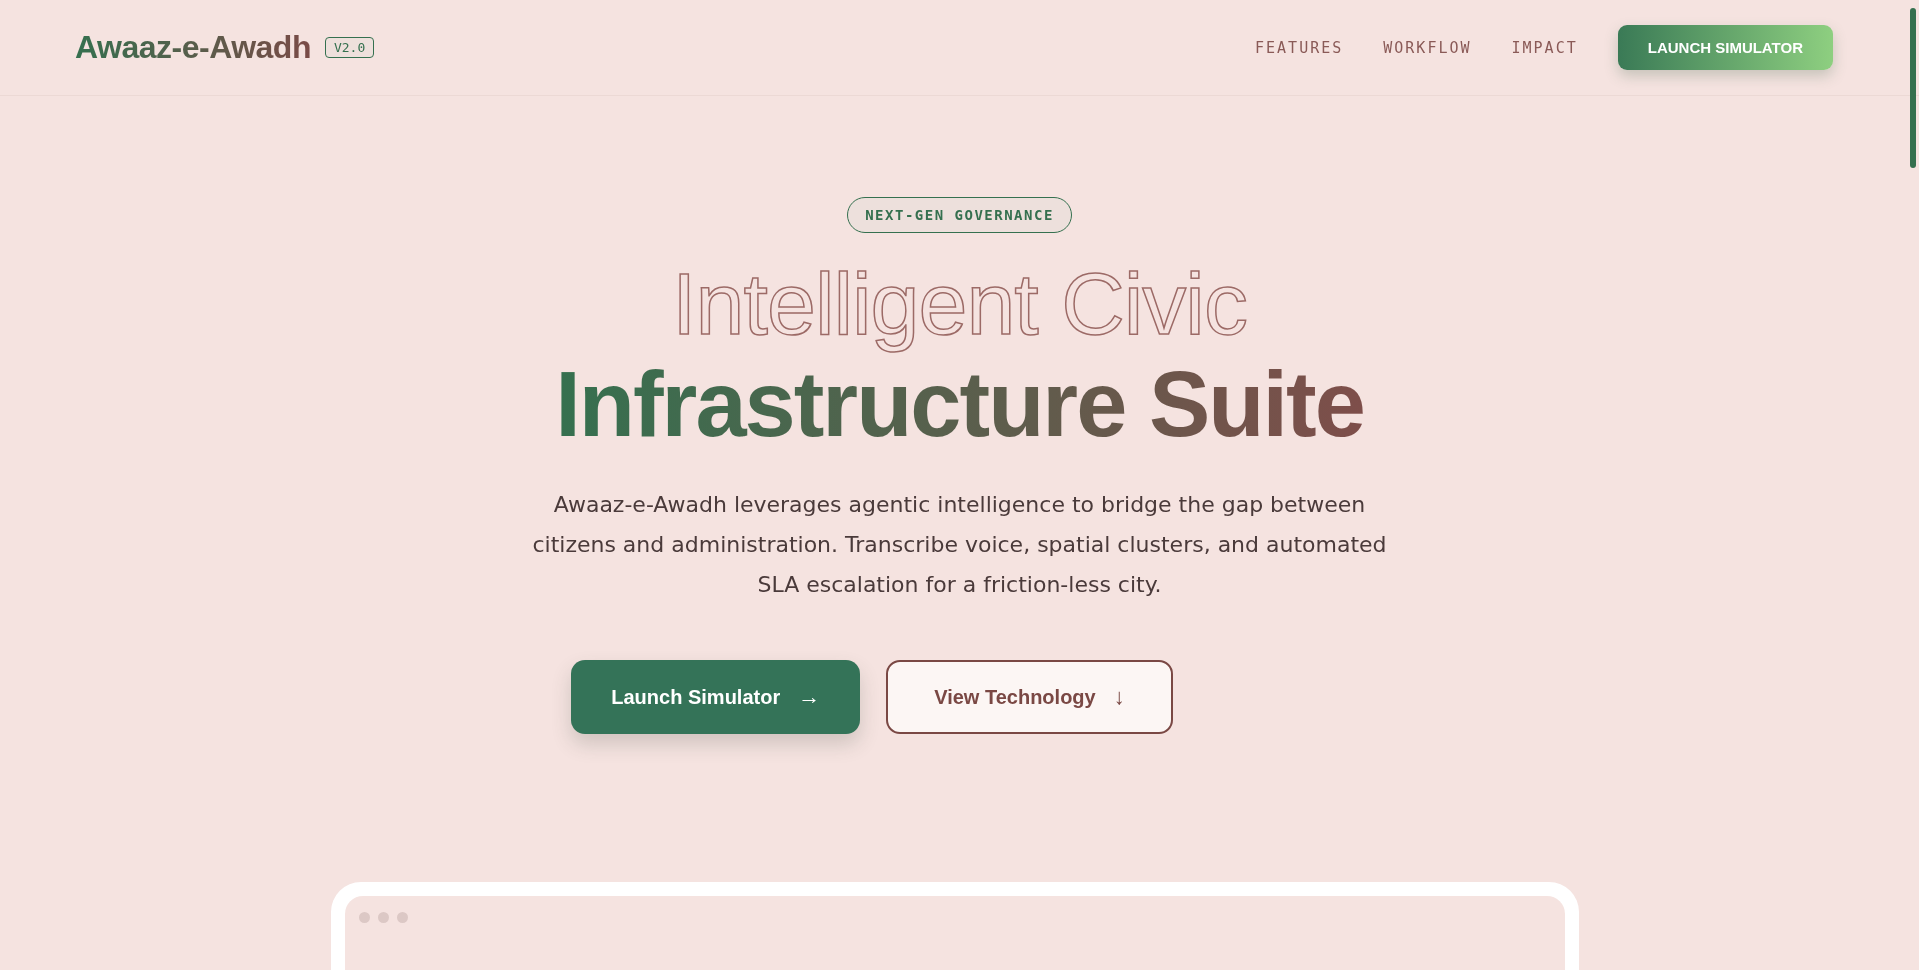 The width and height of the screenshot is (1919, 970). Describe the element at coordinates (349, 47) in the screenshot. I see `version-badge: V2.0` at that location.